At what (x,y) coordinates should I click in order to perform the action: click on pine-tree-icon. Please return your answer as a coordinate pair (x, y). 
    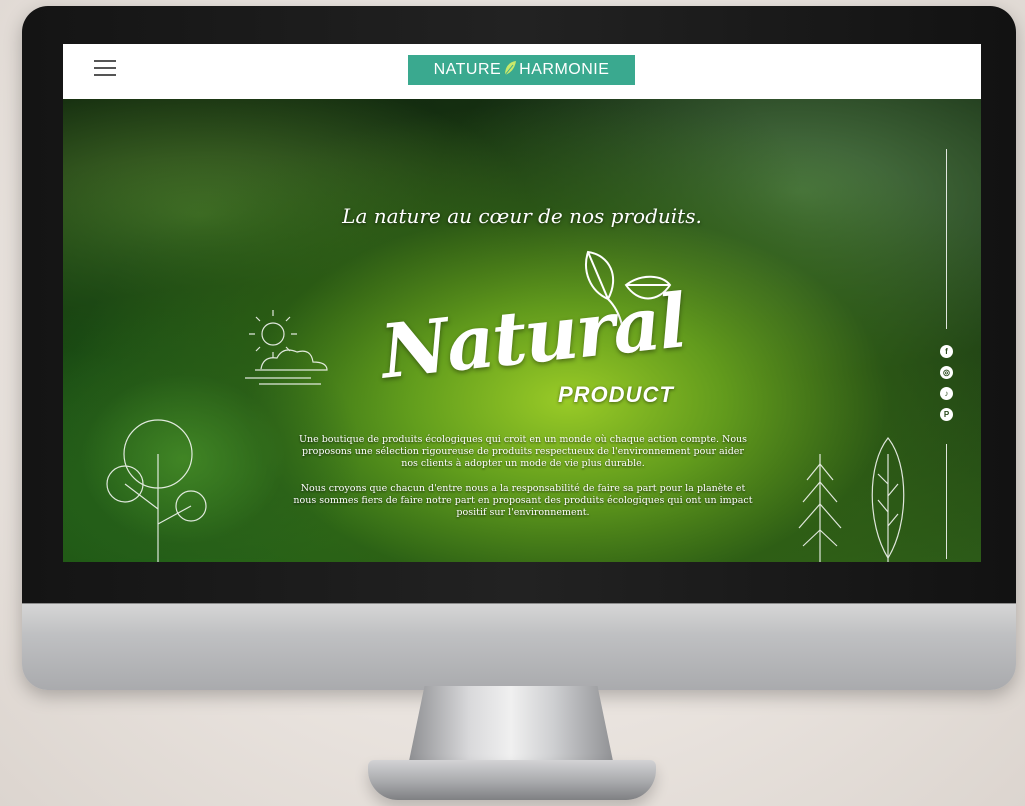
    Looking at the image, I should click on (820, 508).